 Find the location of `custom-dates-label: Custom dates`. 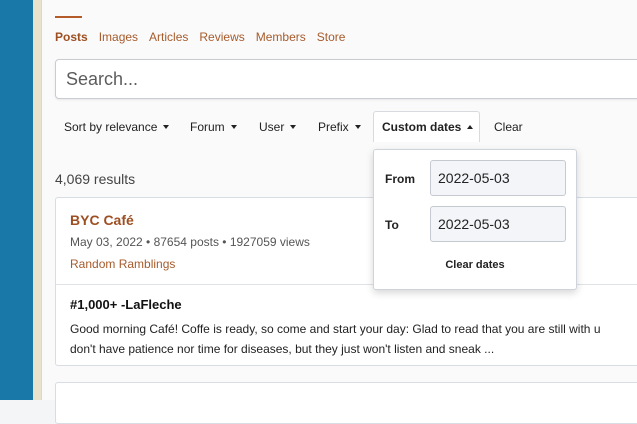

custom-dates-label: Custom dates is located at coordinates (422, 127).